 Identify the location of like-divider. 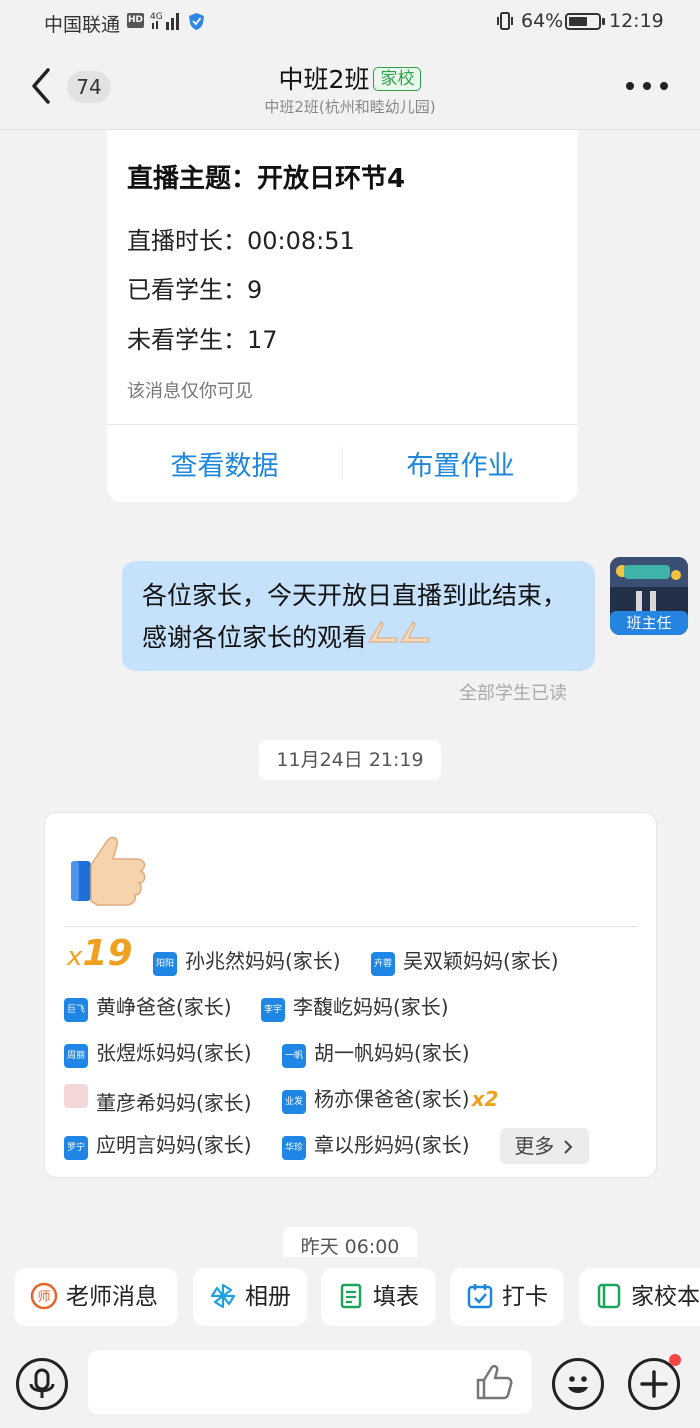
(351, 926).